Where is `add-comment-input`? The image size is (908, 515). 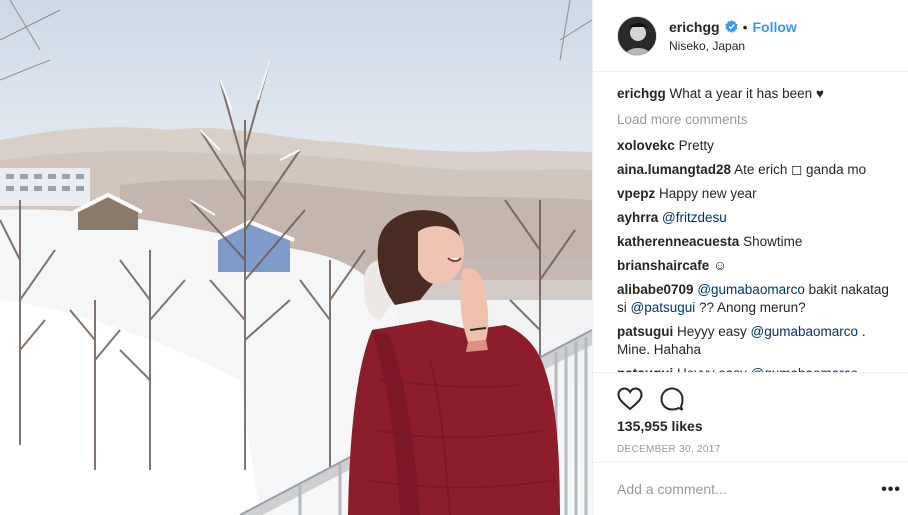
add-comment-input is located at coordinates (737, 489).